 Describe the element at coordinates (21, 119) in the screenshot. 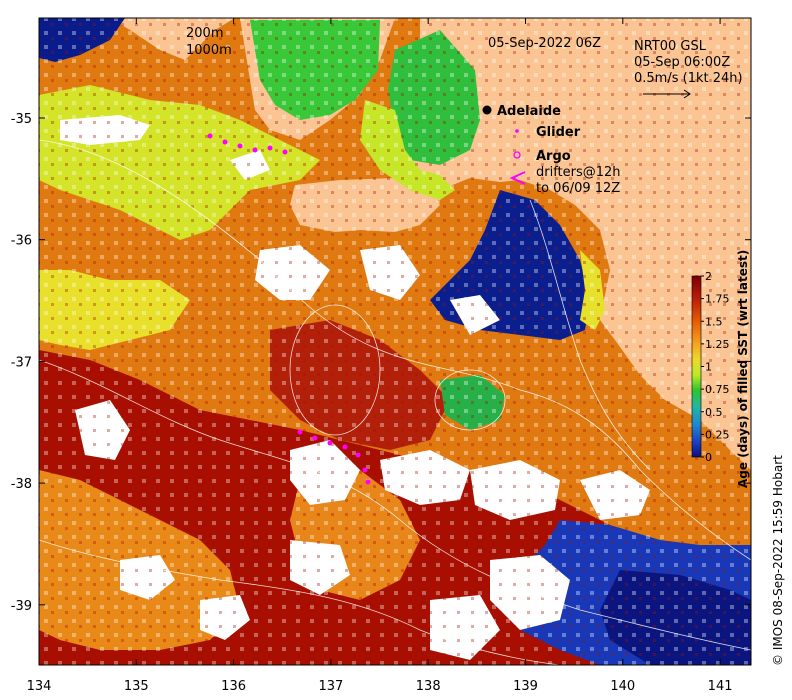

I see `y-tick-label: -35` at that location.